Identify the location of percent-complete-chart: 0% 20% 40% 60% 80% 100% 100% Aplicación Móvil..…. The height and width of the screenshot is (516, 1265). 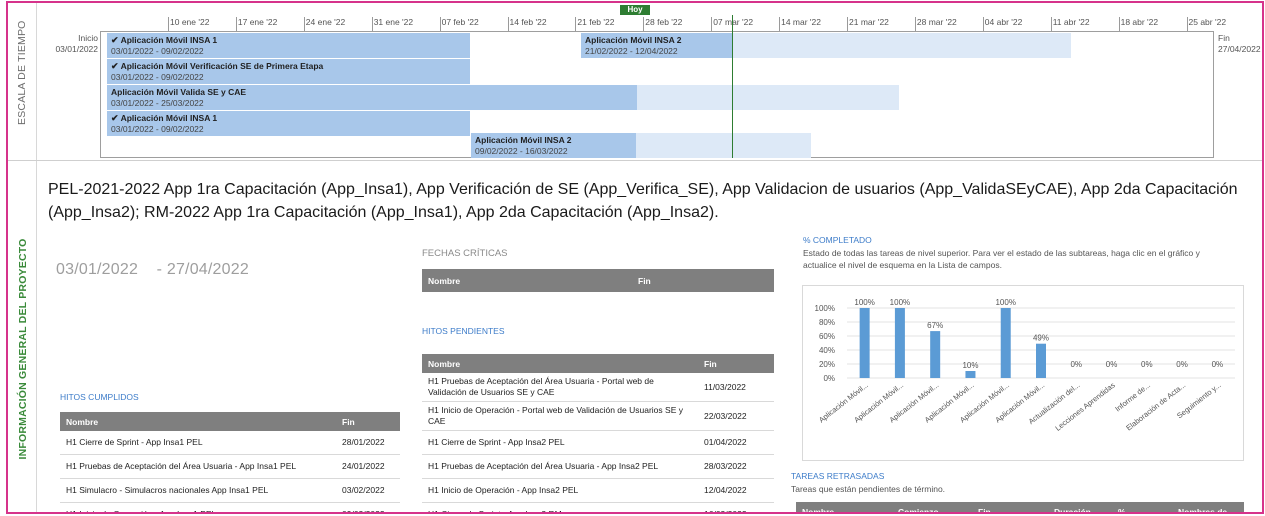
(1023, 373).